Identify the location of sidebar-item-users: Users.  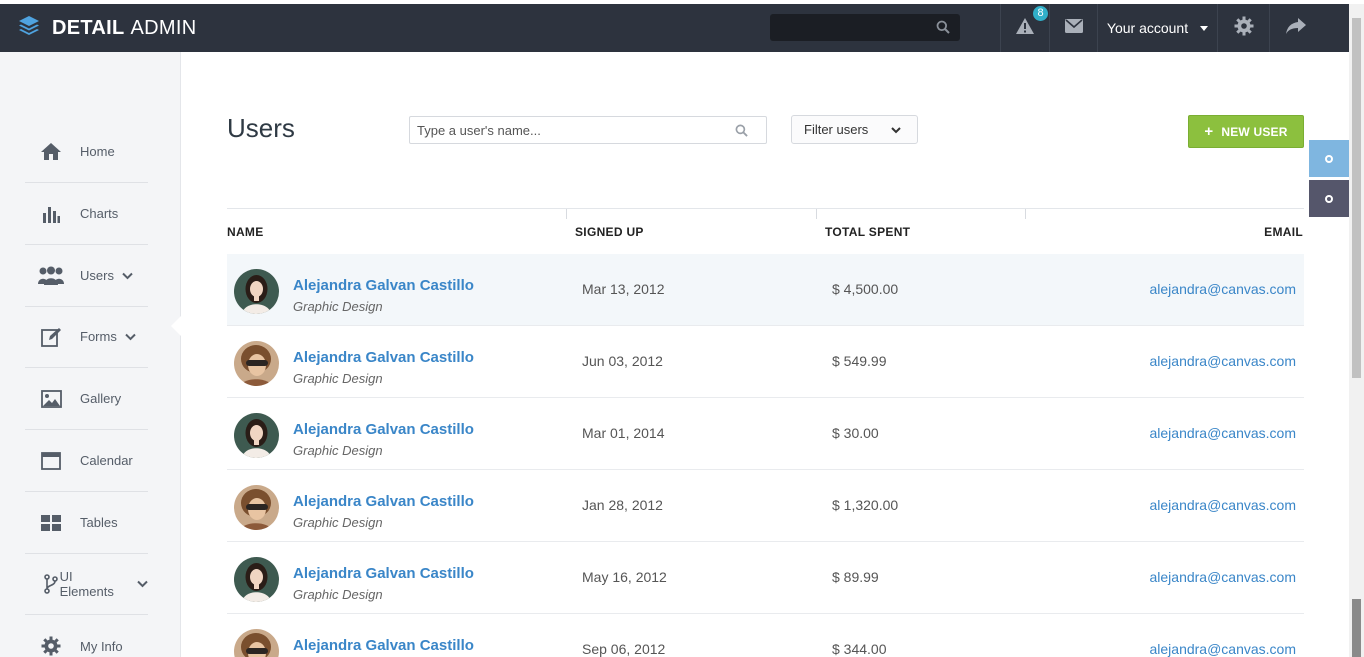
(86, 276).